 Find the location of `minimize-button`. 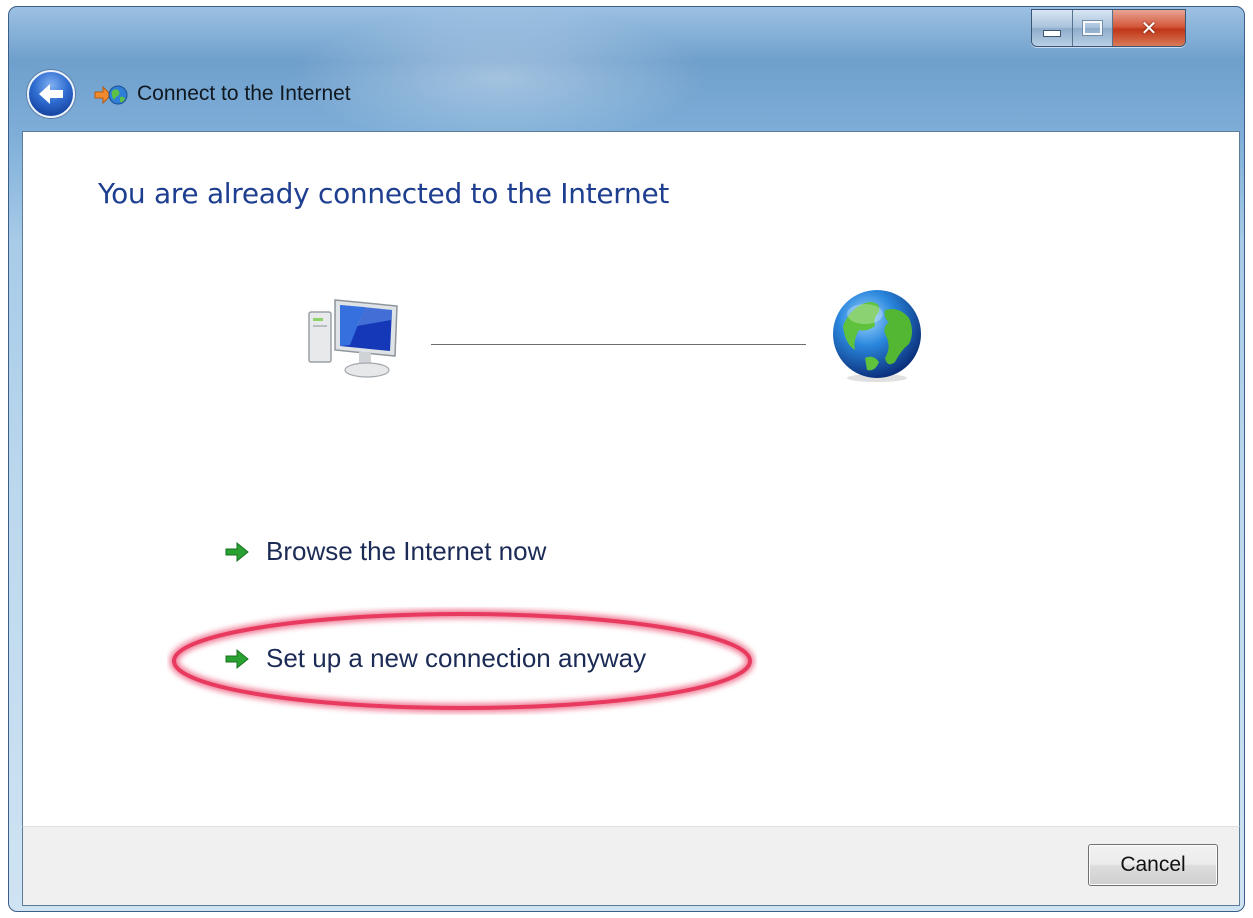

minimize-button is located at coordinates (1052, 28).